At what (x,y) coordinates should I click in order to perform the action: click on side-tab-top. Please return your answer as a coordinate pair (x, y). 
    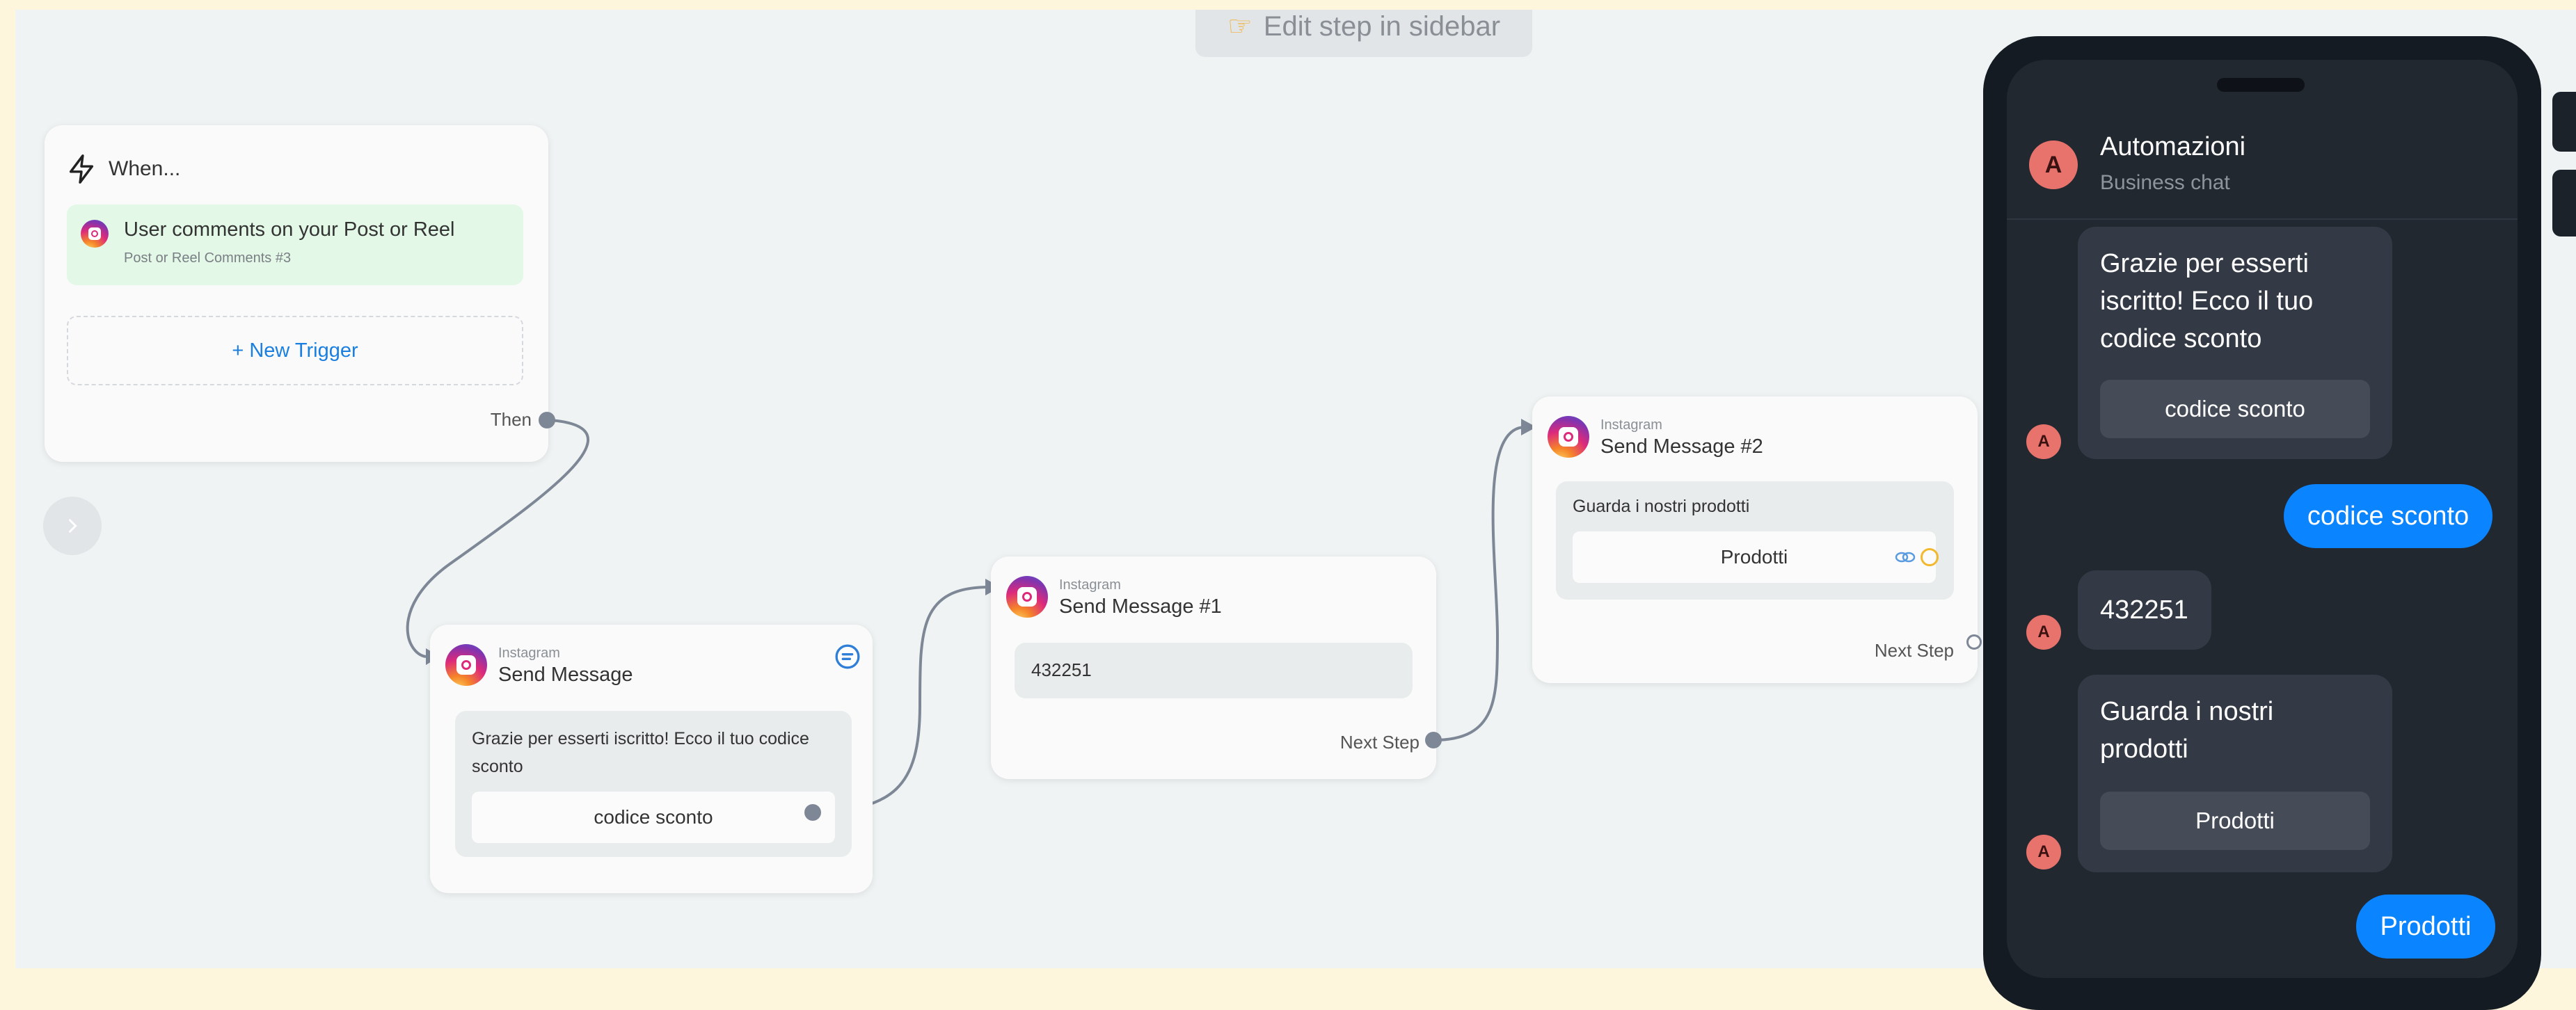
    Looking at the image, I should click on (2564, 122).